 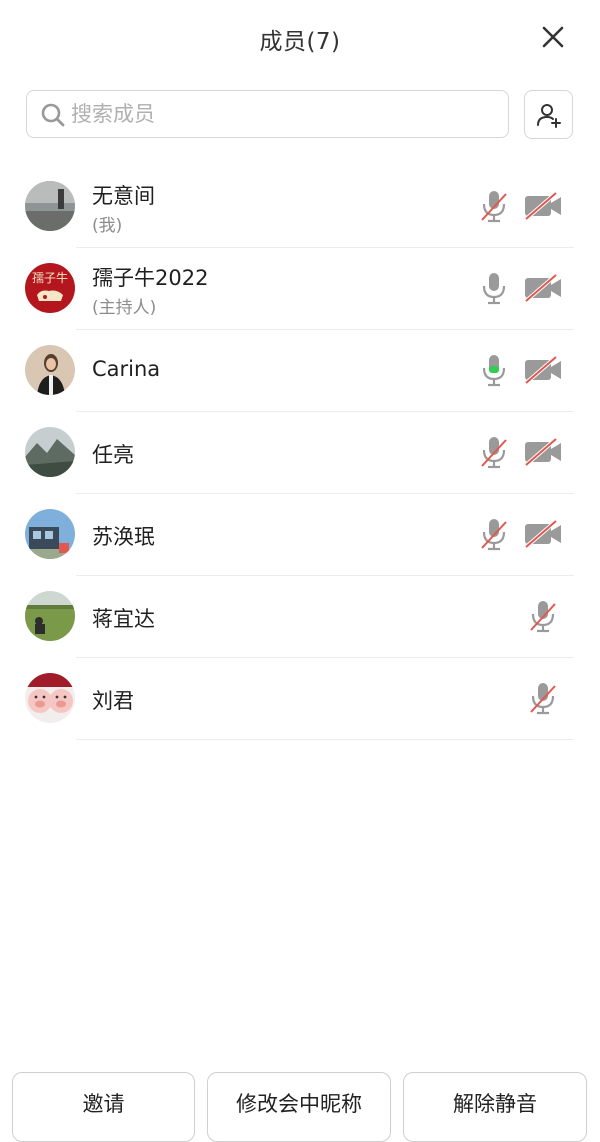 I want to click on close-icon, so click(x=553, y=37).